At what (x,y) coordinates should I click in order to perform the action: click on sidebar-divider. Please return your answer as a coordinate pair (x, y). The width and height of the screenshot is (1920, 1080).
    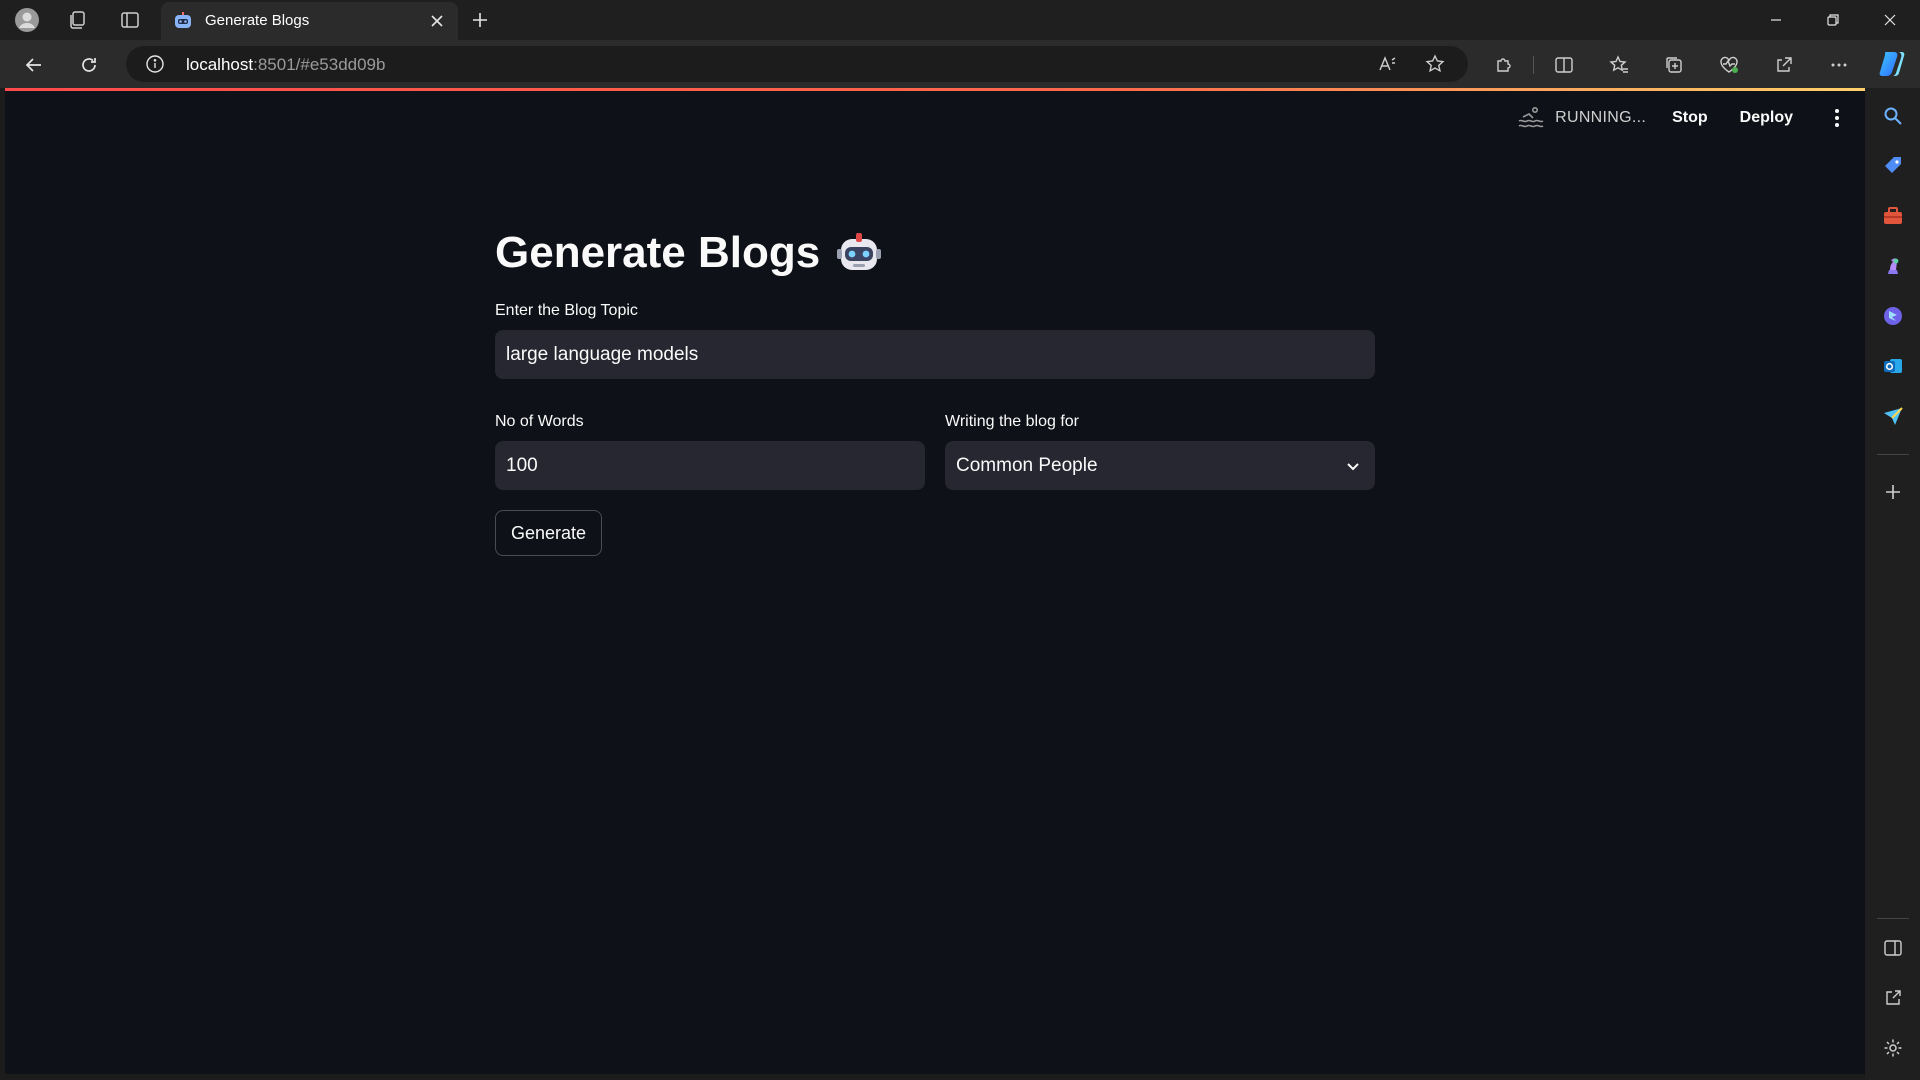
    Looking at the image, I should click on (1893, 454).